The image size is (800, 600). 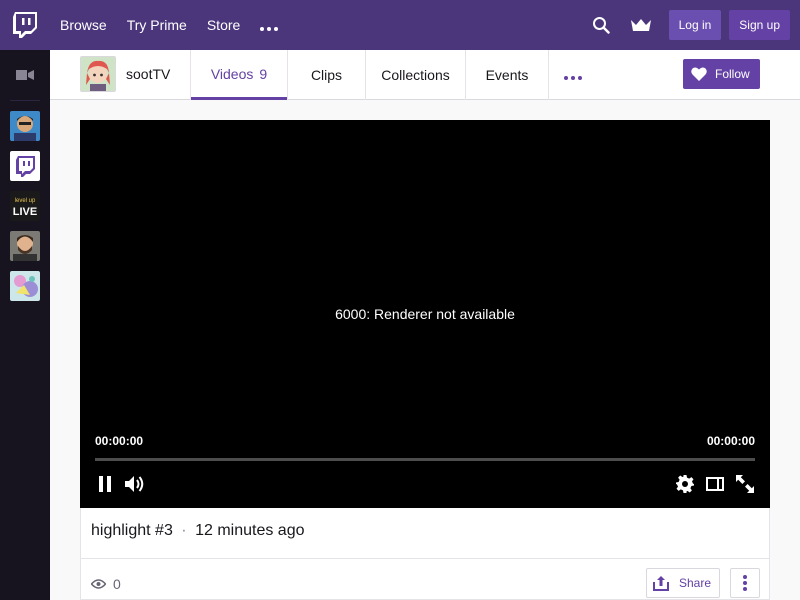 I want to click on tab-videos-label: Videos, so click(x=232, y=73).